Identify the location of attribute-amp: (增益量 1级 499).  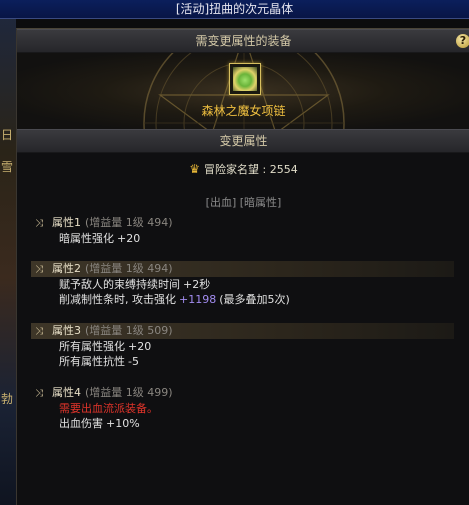
(129, 392).